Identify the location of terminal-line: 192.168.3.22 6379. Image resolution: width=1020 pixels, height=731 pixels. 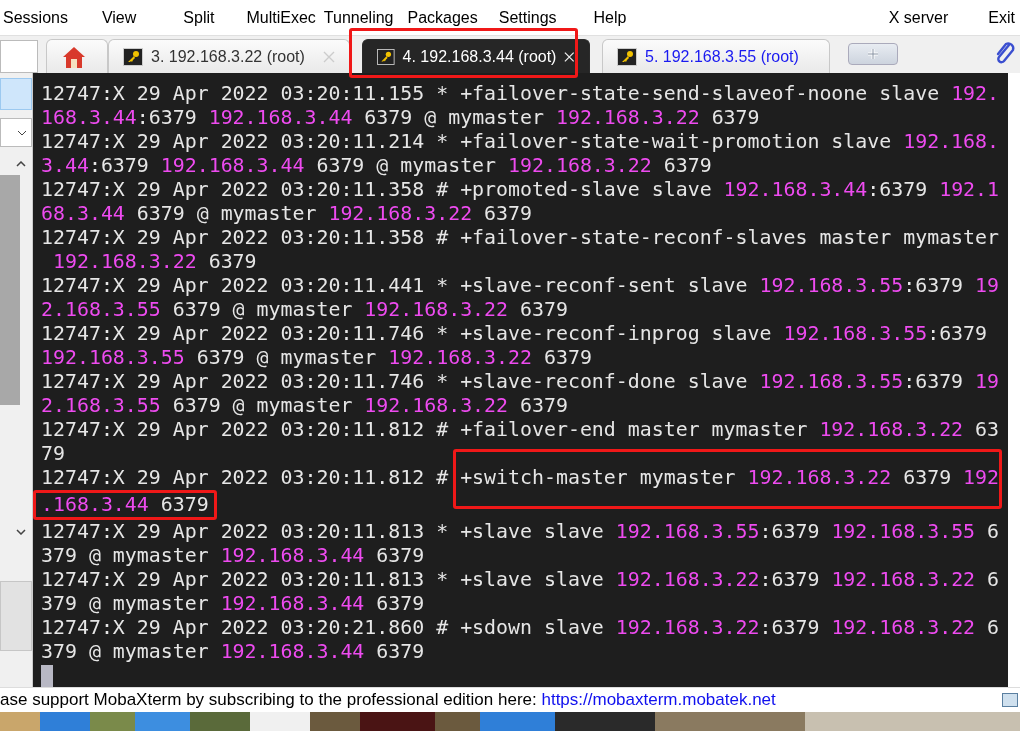
(154, 262).